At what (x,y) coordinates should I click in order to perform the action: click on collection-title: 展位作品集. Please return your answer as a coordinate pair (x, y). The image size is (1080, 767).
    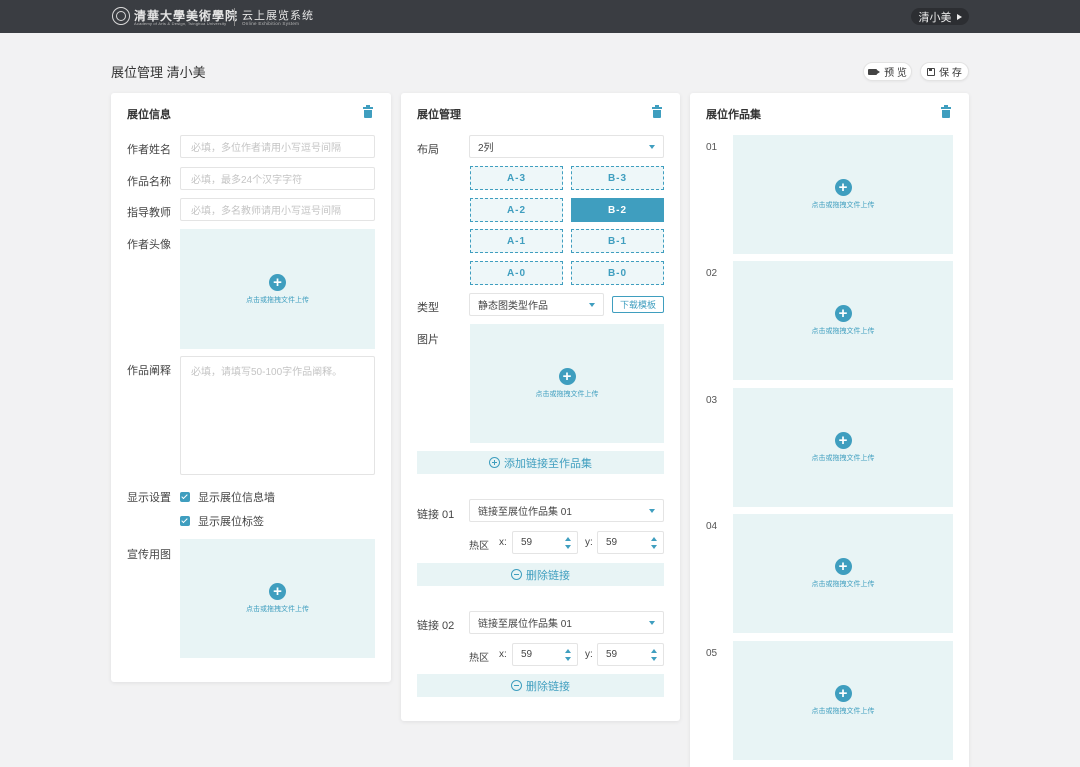
    Looking at the image, I should click on (733, 115).